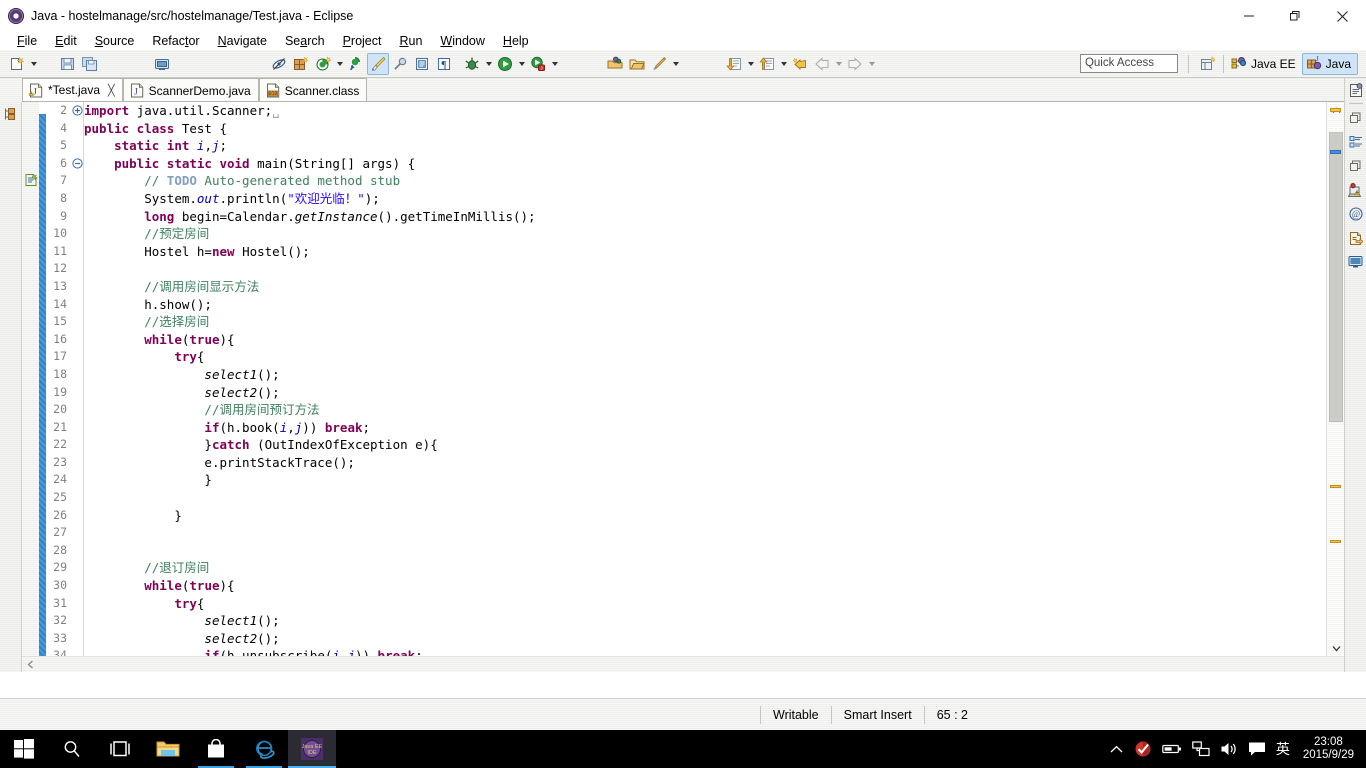 Image resolution: width=1366 pixels, height=768 pixels. What do you see at coordinates (734, 64) in the screenshot?
I see `next-annotation-icon` at bounding box center [734, 64].